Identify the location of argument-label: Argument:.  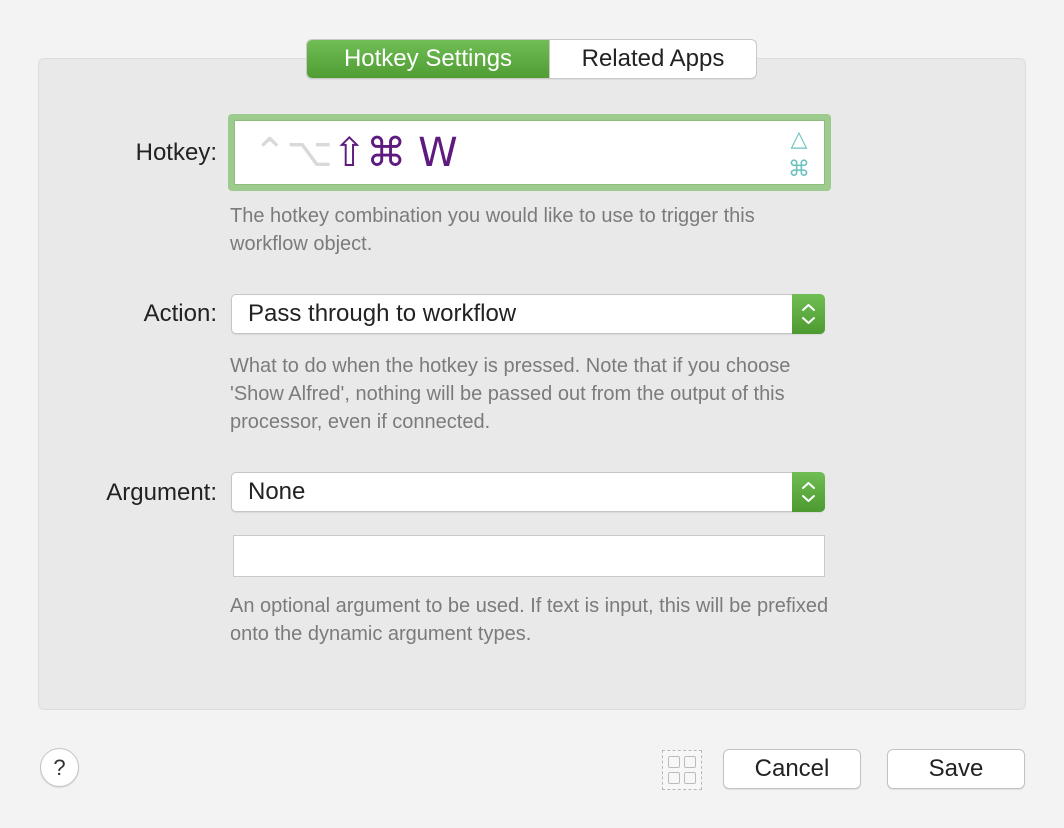
(161, 492).